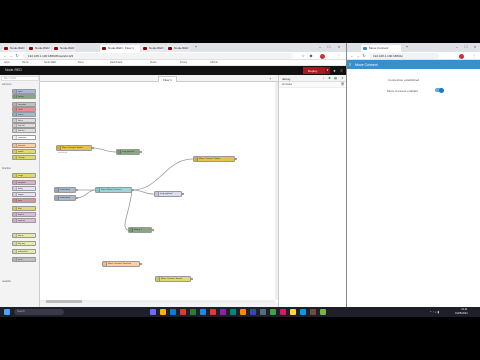  What do you see at coordinates (24, 130) in the screenshot?
I see `palette-node: link out` at bounding box center [24, 130].